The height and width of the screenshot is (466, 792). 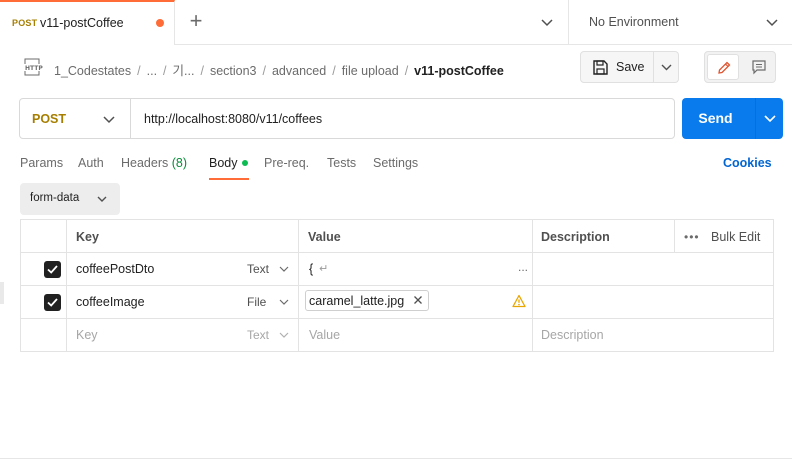 I want to click on description-placeholder: Description, so click(x=572, y=335).